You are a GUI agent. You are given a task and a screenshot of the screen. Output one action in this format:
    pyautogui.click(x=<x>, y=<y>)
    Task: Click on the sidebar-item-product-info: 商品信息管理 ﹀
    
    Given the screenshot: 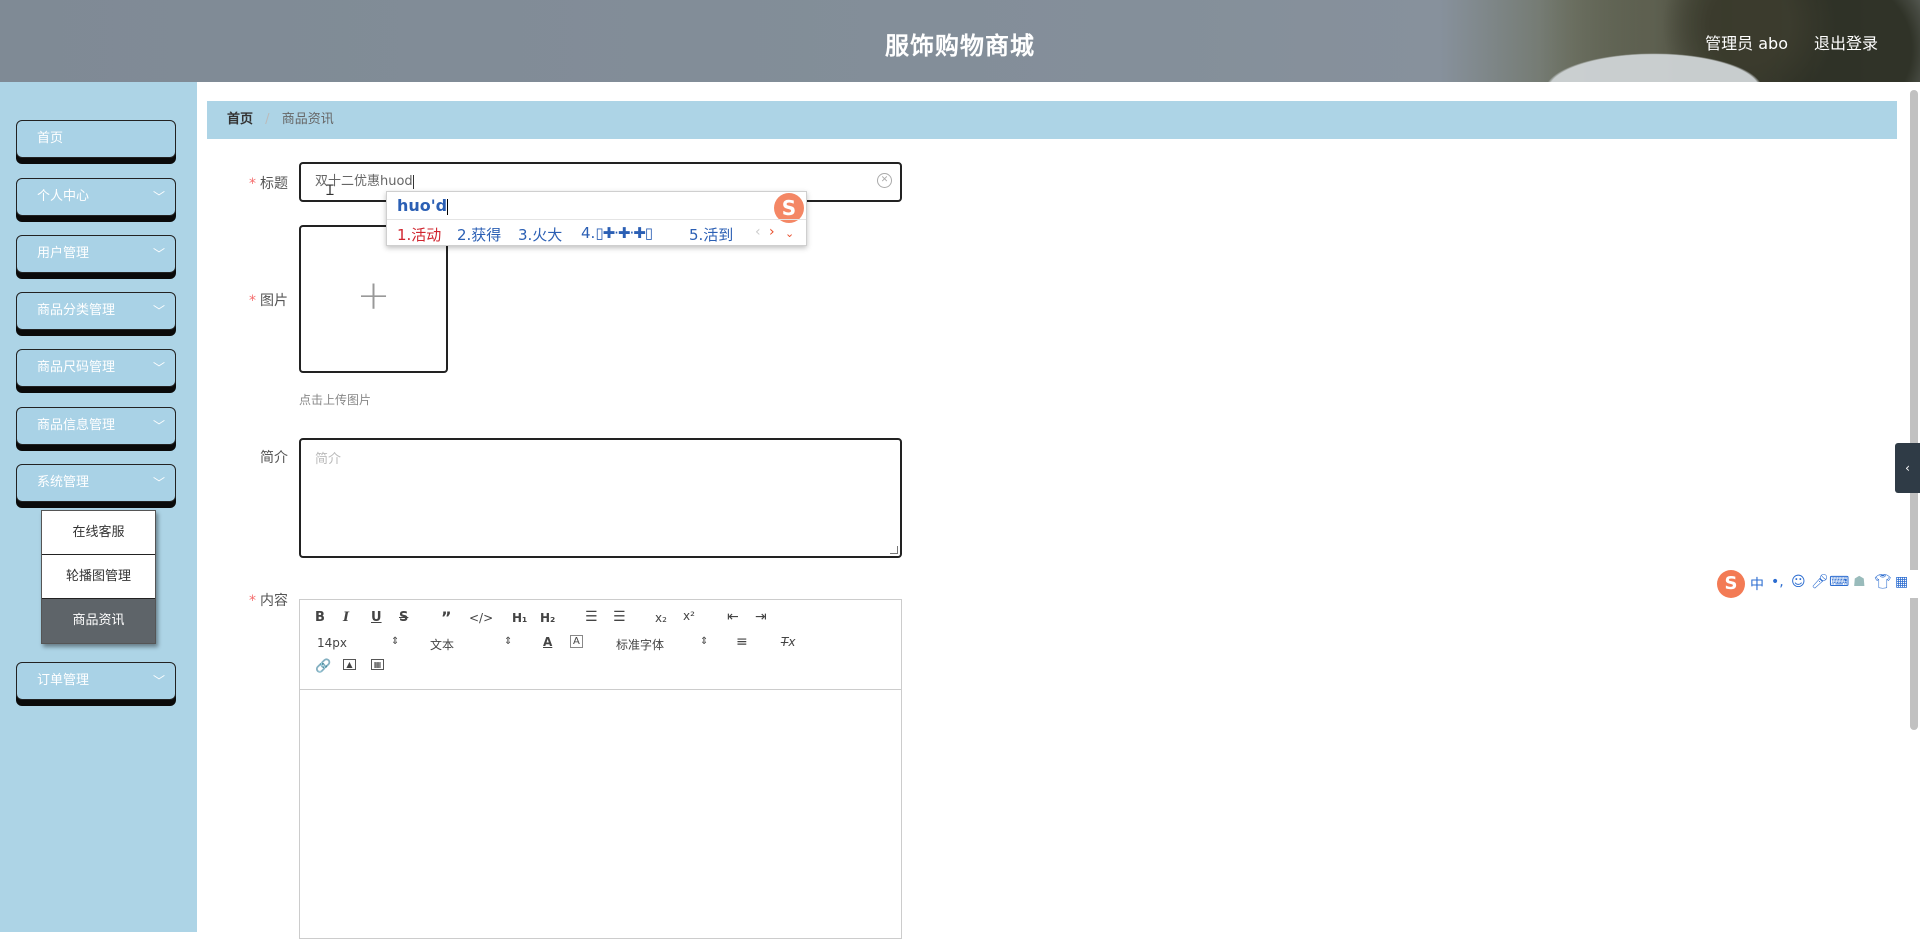 What is the action you would take?
    pyautogui.click(x=96, y=426)
    